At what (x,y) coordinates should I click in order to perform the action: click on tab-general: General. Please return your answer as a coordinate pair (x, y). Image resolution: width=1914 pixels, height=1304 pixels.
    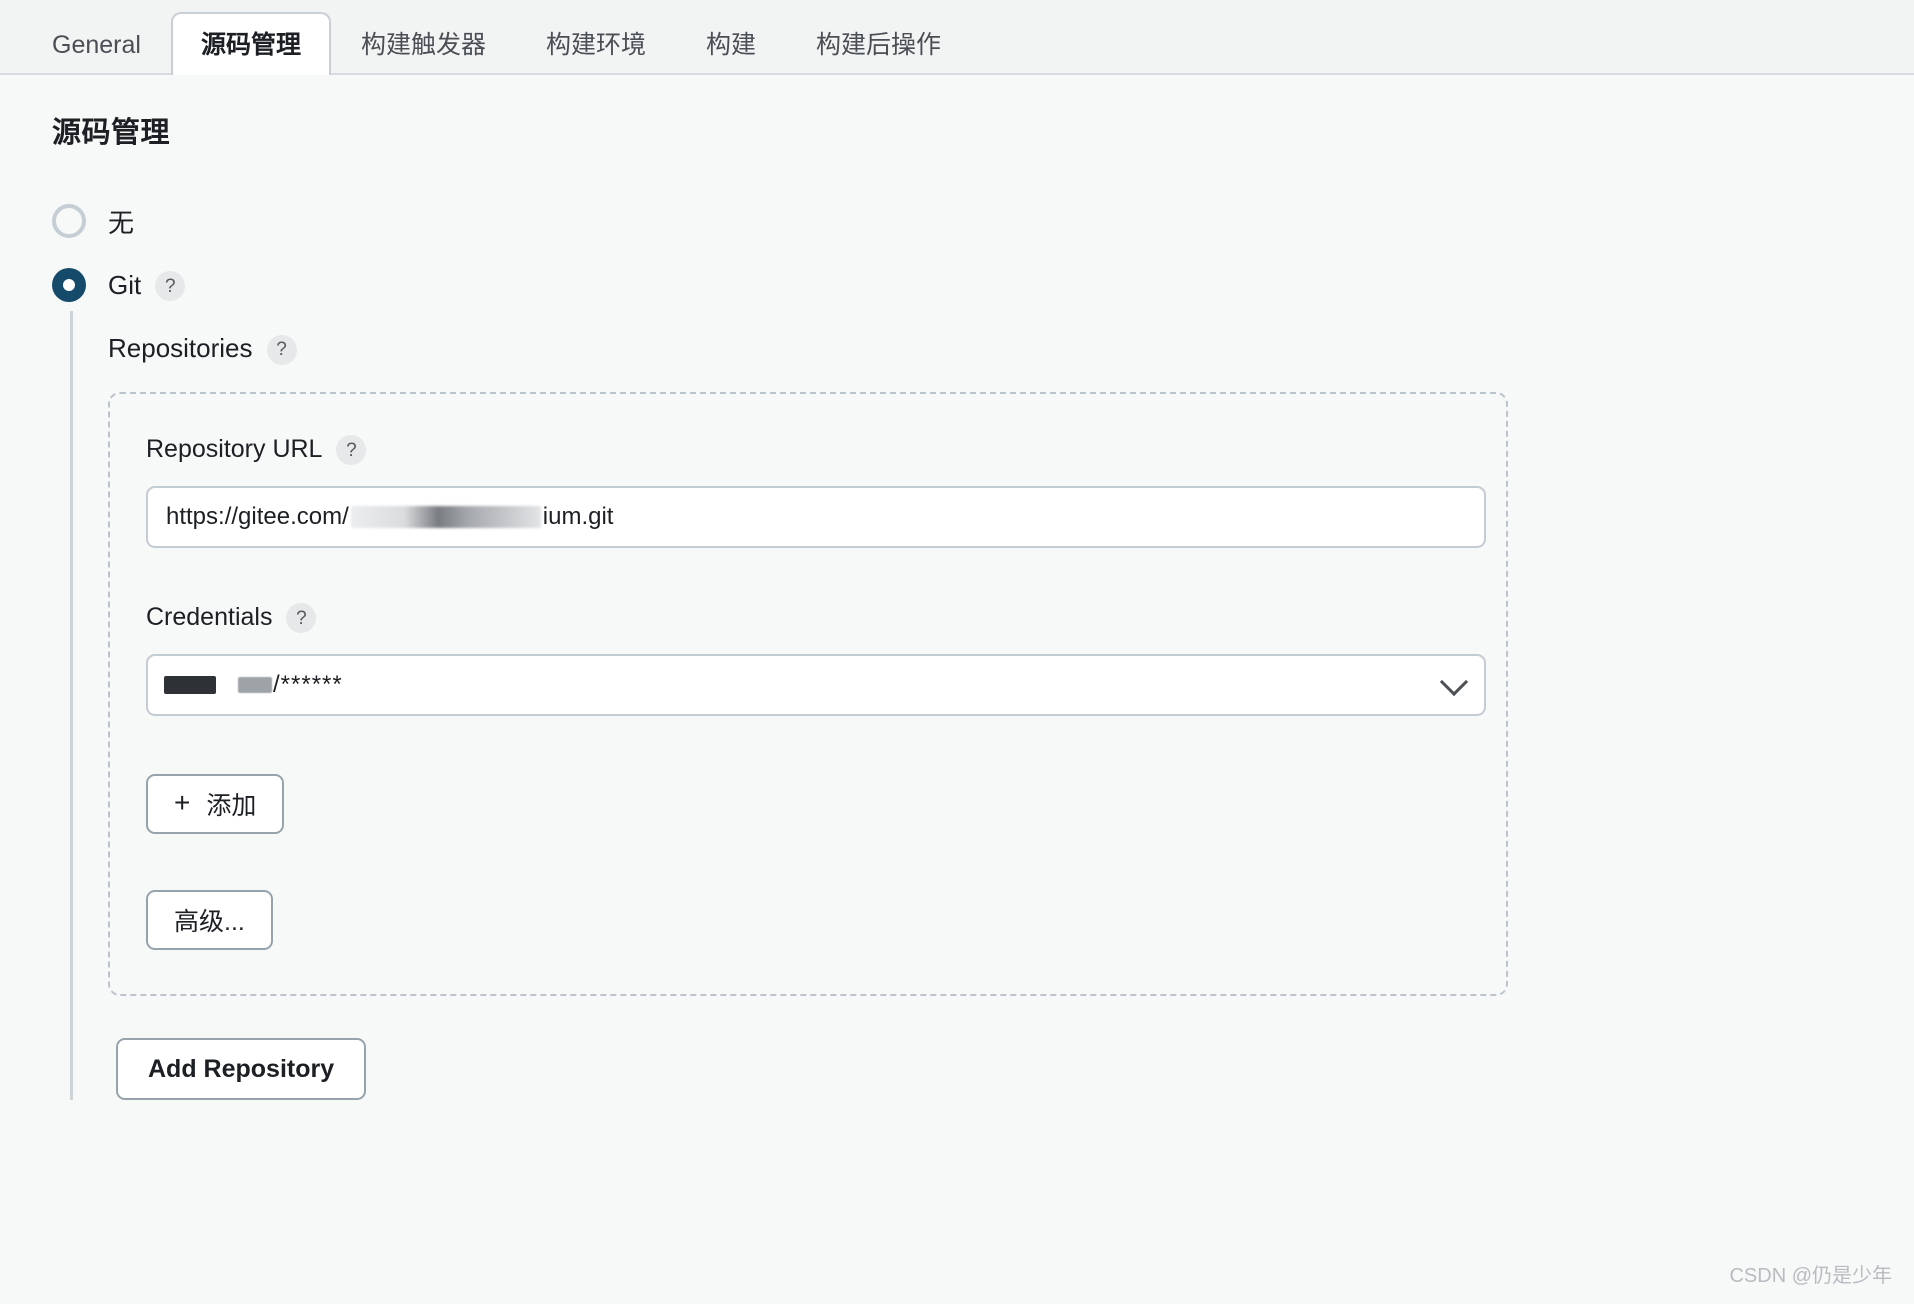
    Looking at the image, I should click on (96, 43).